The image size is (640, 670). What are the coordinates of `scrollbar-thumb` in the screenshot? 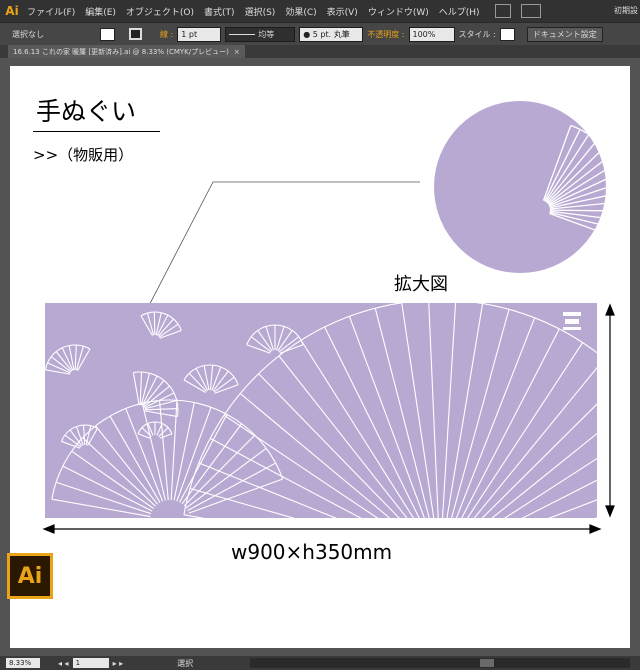 It's located at (487, 663).